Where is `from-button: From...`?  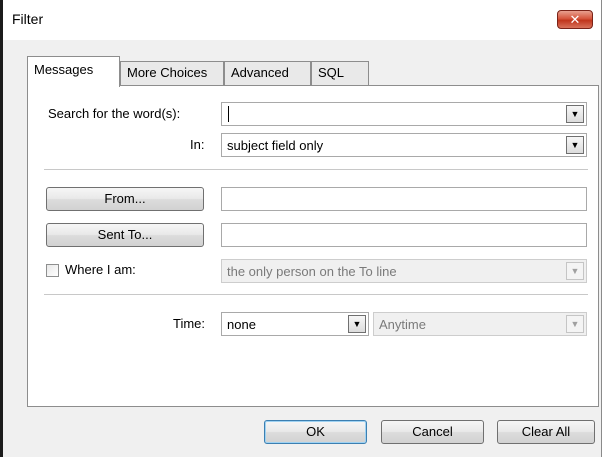 from-button: From... is located at coordinates (125, 199).